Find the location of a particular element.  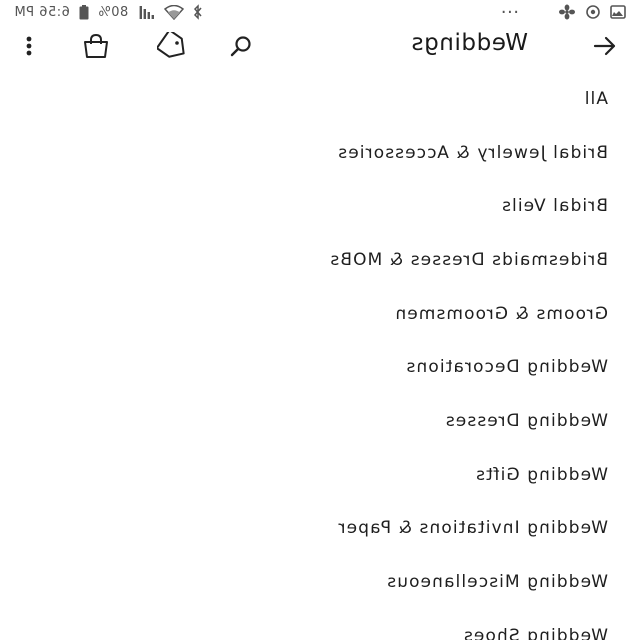

more-vert-icon is located at coordinates (29, 46).